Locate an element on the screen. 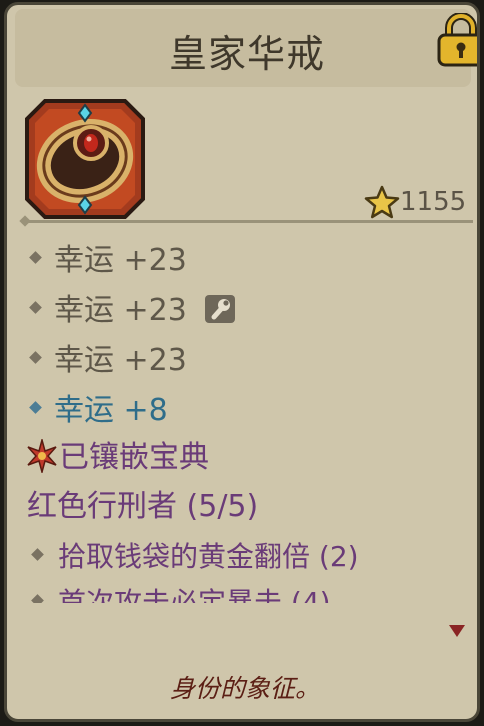 Image resolution: width=484 pixels, height=726 pixels. socket-label: 已镶嵌宝典 is located at coordinates (134, 457).